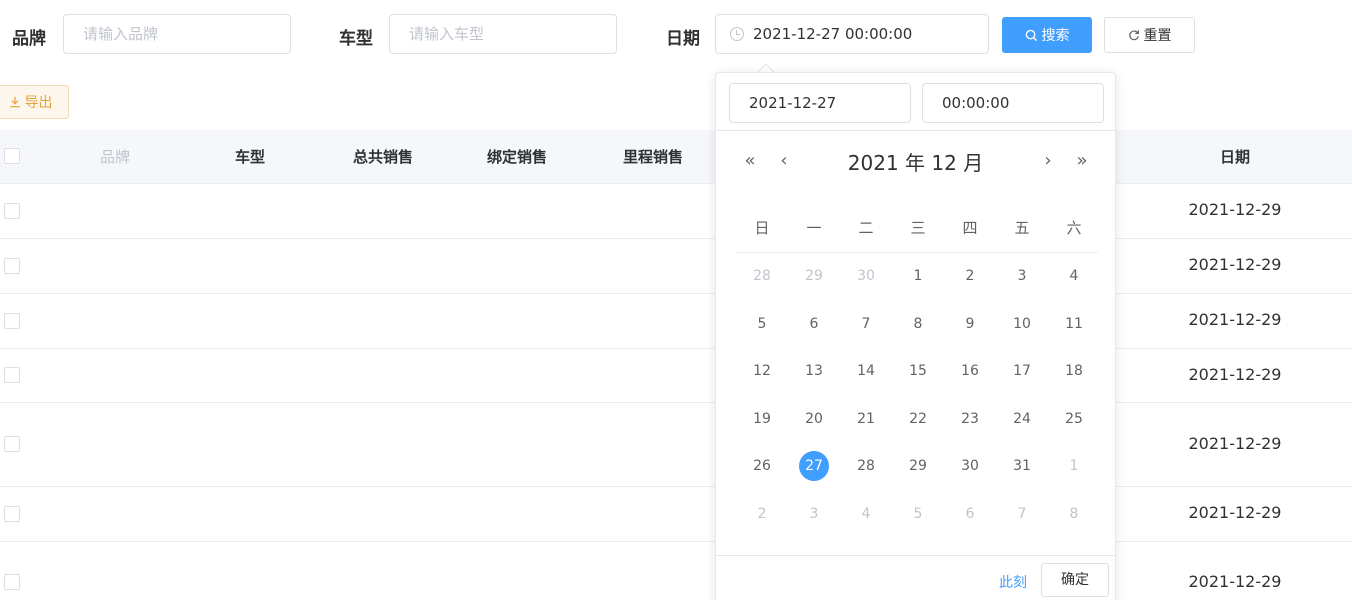 The image size is (1352, 600). What do you see at coordinates (1013, 103) in the screenshot?
I see `picker-time-input: 00:00:00` at bounding box center [1013, 103].